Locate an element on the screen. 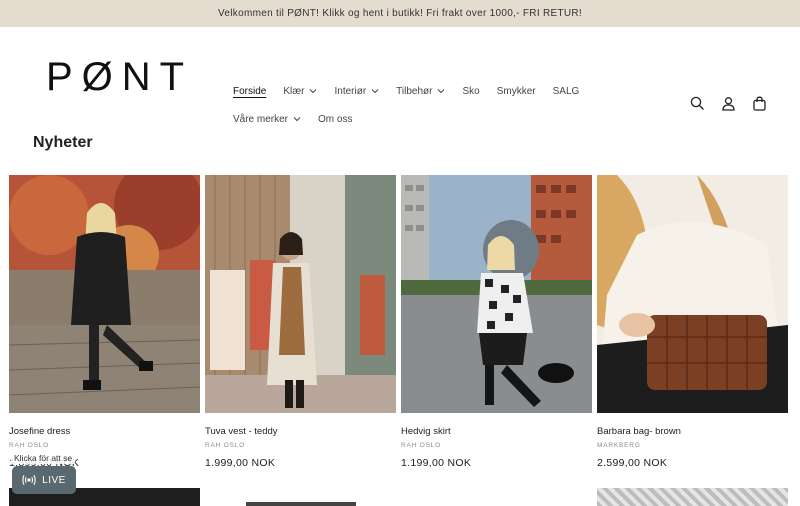  product-card: Josefine dress RAH OSLO 1.899,00 NOK is located at coordinates (104, 322).